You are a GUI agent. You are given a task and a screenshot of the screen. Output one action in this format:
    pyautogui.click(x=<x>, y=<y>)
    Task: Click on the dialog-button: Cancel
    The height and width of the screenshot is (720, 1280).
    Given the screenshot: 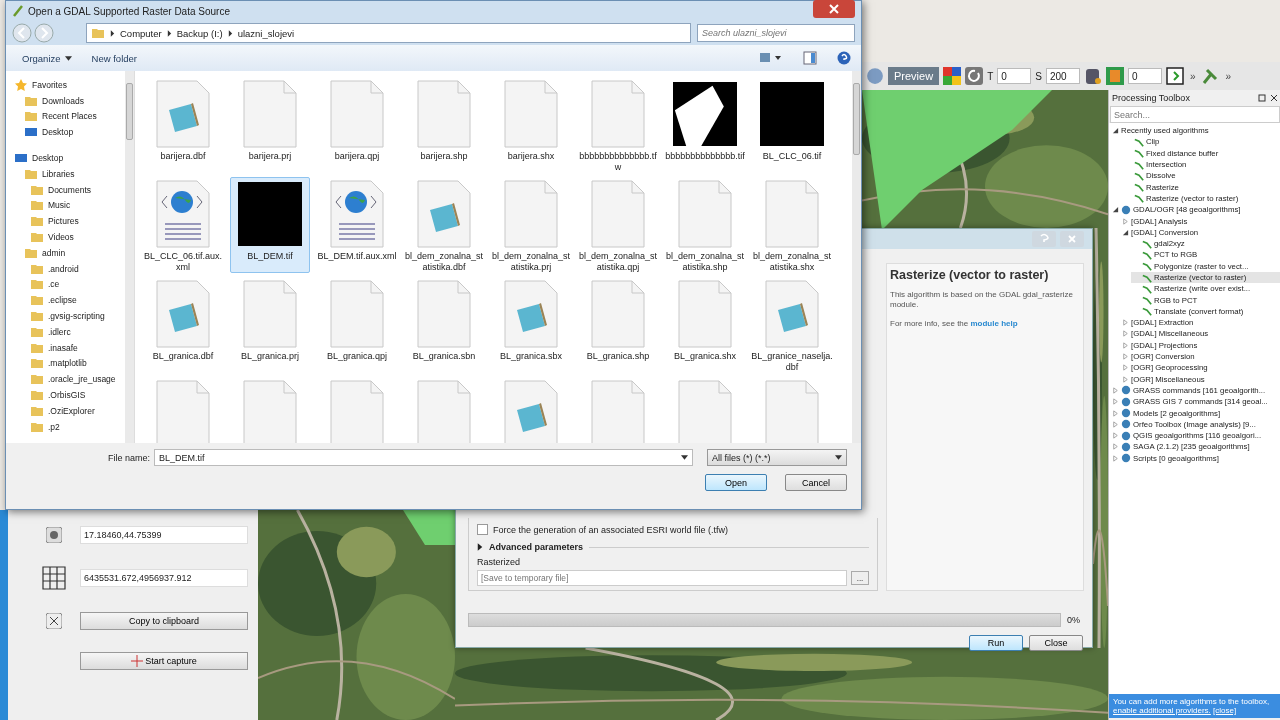 What is the action you would take?
    pyautogui.click(x=816, y=482)
    